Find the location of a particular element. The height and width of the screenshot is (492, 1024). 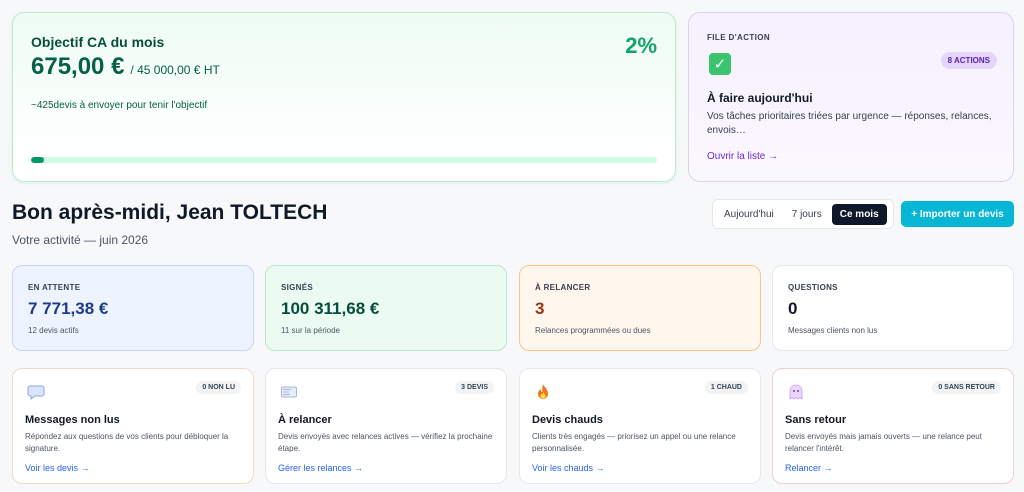

stat-card-signed: SIGNÉS 100 311,68 € 11 sur la période is located at coordinates (386, 308).